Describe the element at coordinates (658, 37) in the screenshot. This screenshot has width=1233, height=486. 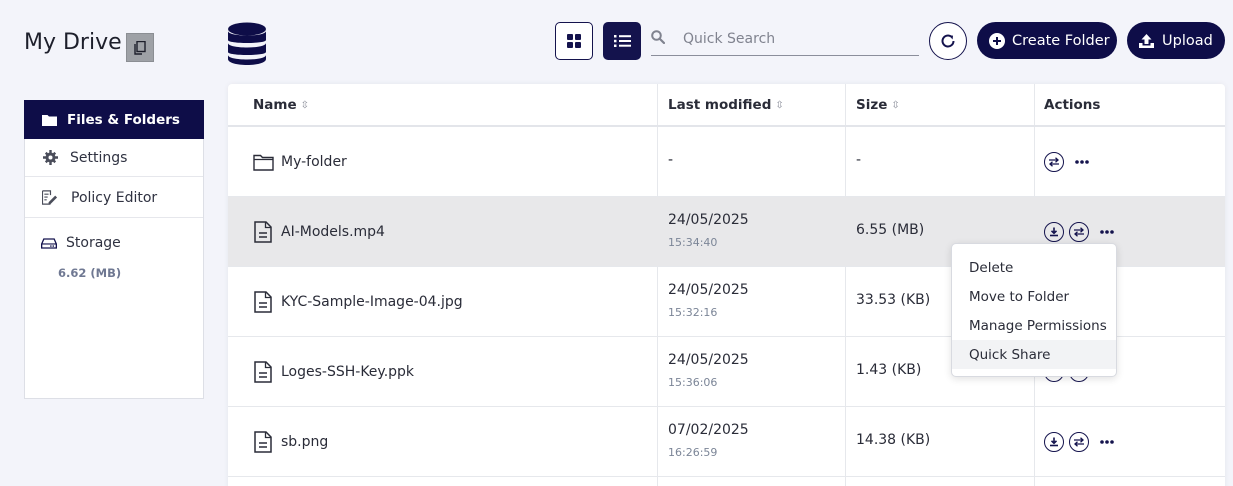
I see `search-icon` at that location.